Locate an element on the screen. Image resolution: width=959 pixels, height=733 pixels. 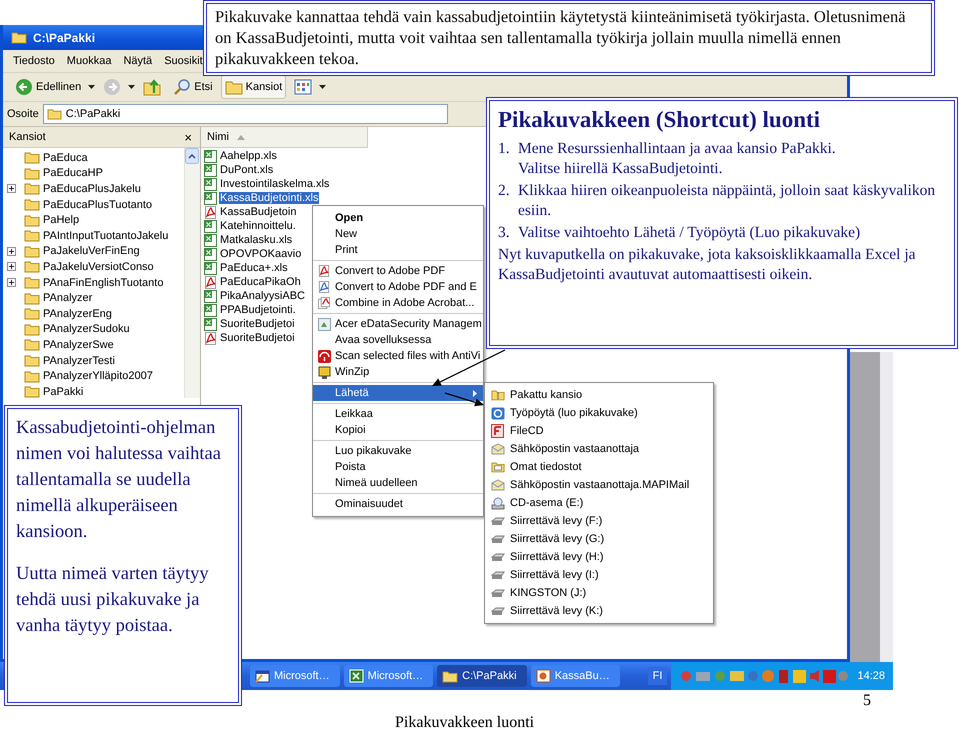
folder-item: PAnalyzer is located at coordinates (67, 298).